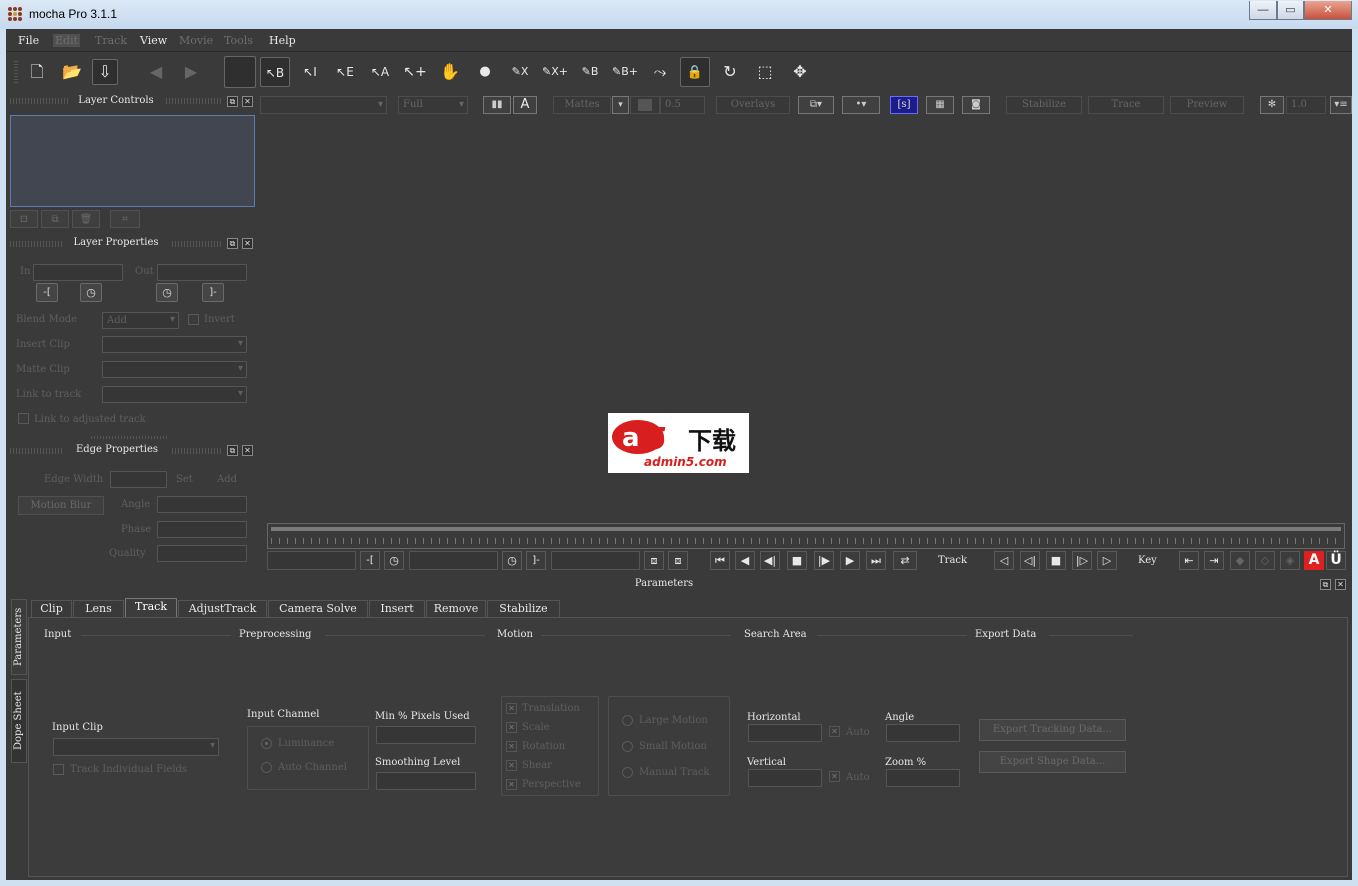 The height and width of the screenshot is (886, 1358). What do you see at coordinates (816, 105) in the screenshot?
I see `overlay-mode-select: ⧉▾` at bounding box center [816, 105].